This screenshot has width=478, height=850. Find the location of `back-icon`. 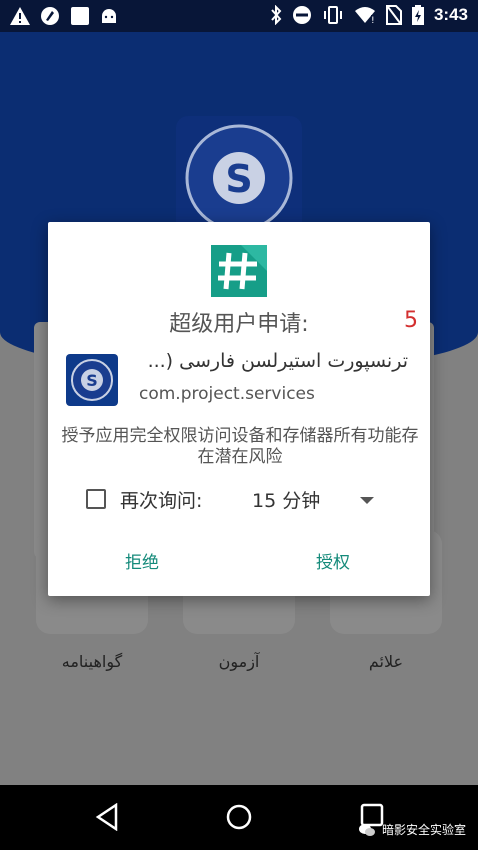

back-icon is located at coordinates (107, 817).